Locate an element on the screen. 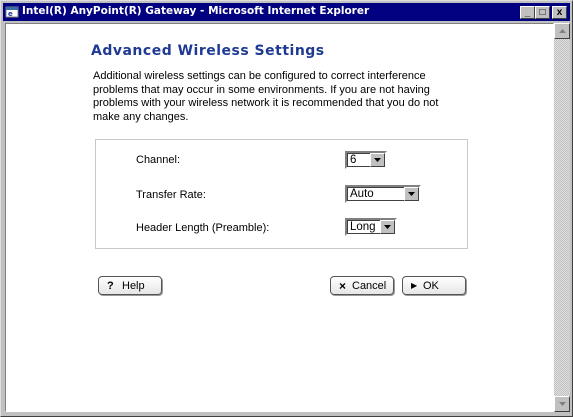  transfer-rate-value: Auto is located at coordinates (362, 194).